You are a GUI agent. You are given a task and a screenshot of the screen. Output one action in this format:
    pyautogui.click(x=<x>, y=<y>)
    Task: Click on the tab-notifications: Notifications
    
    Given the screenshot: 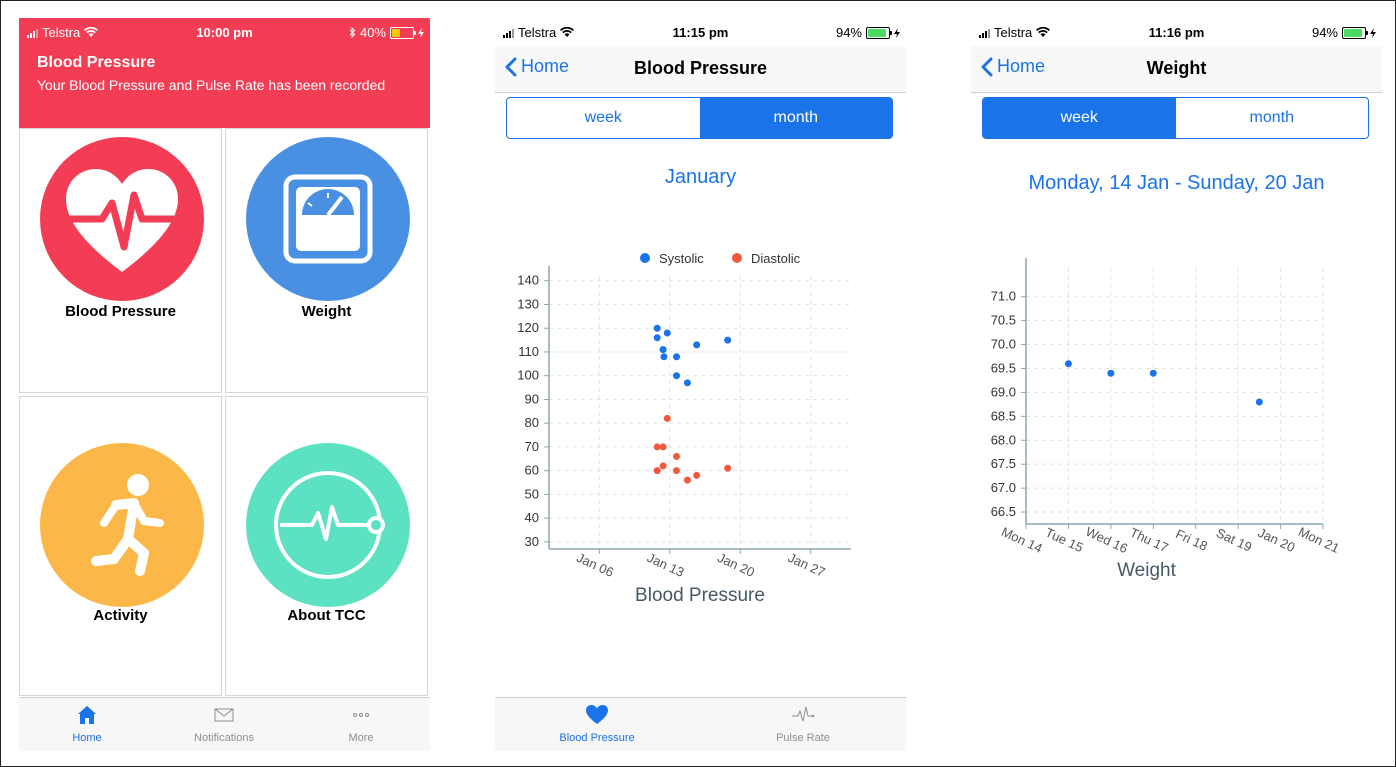 What is the action you would take?
    pyautogui.click(x=224, y=724)
    